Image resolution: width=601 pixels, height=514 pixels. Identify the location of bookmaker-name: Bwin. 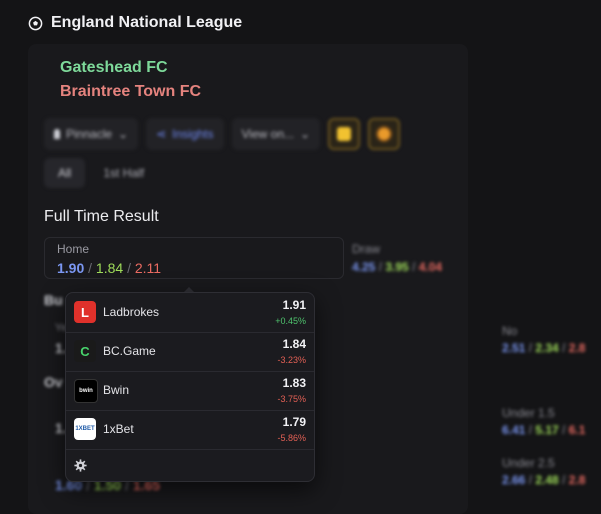
(116, 390).